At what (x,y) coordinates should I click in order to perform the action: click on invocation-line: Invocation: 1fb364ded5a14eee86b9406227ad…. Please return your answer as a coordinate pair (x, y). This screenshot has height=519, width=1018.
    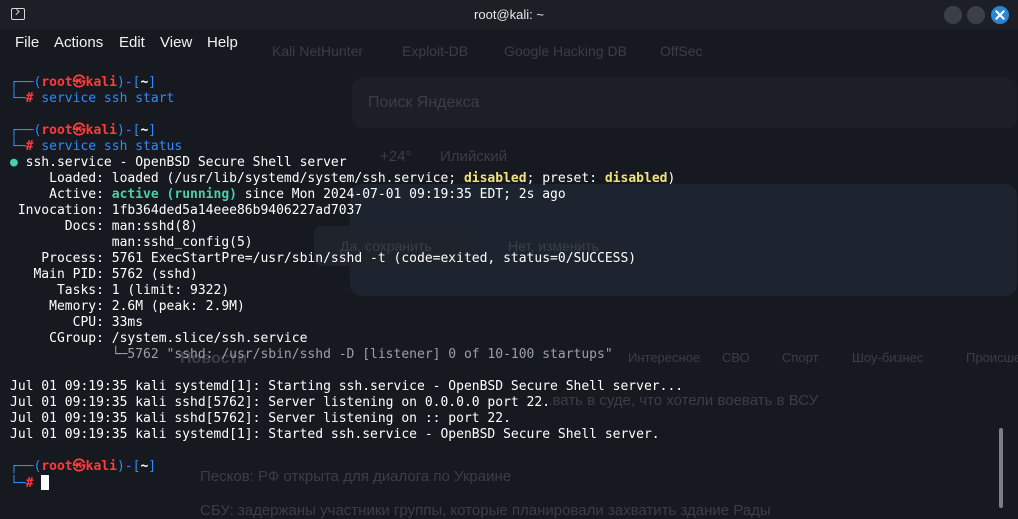
    Looking at the image, I should click on (186, 210).